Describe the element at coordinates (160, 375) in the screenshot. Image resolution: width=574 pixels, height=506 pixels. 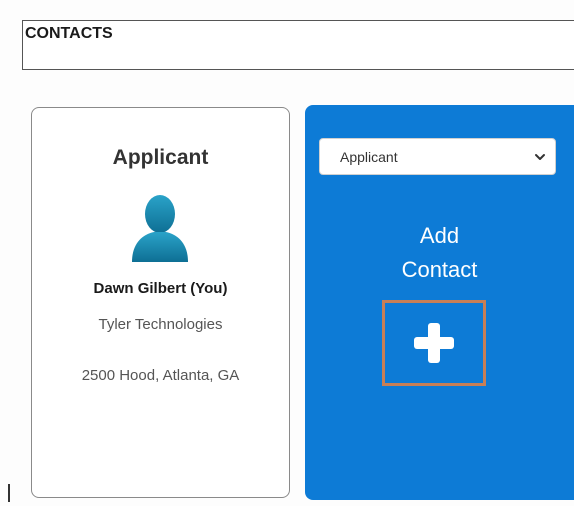
I see `contact-address: 2500 Hood, Atlanta, GA` at that location.